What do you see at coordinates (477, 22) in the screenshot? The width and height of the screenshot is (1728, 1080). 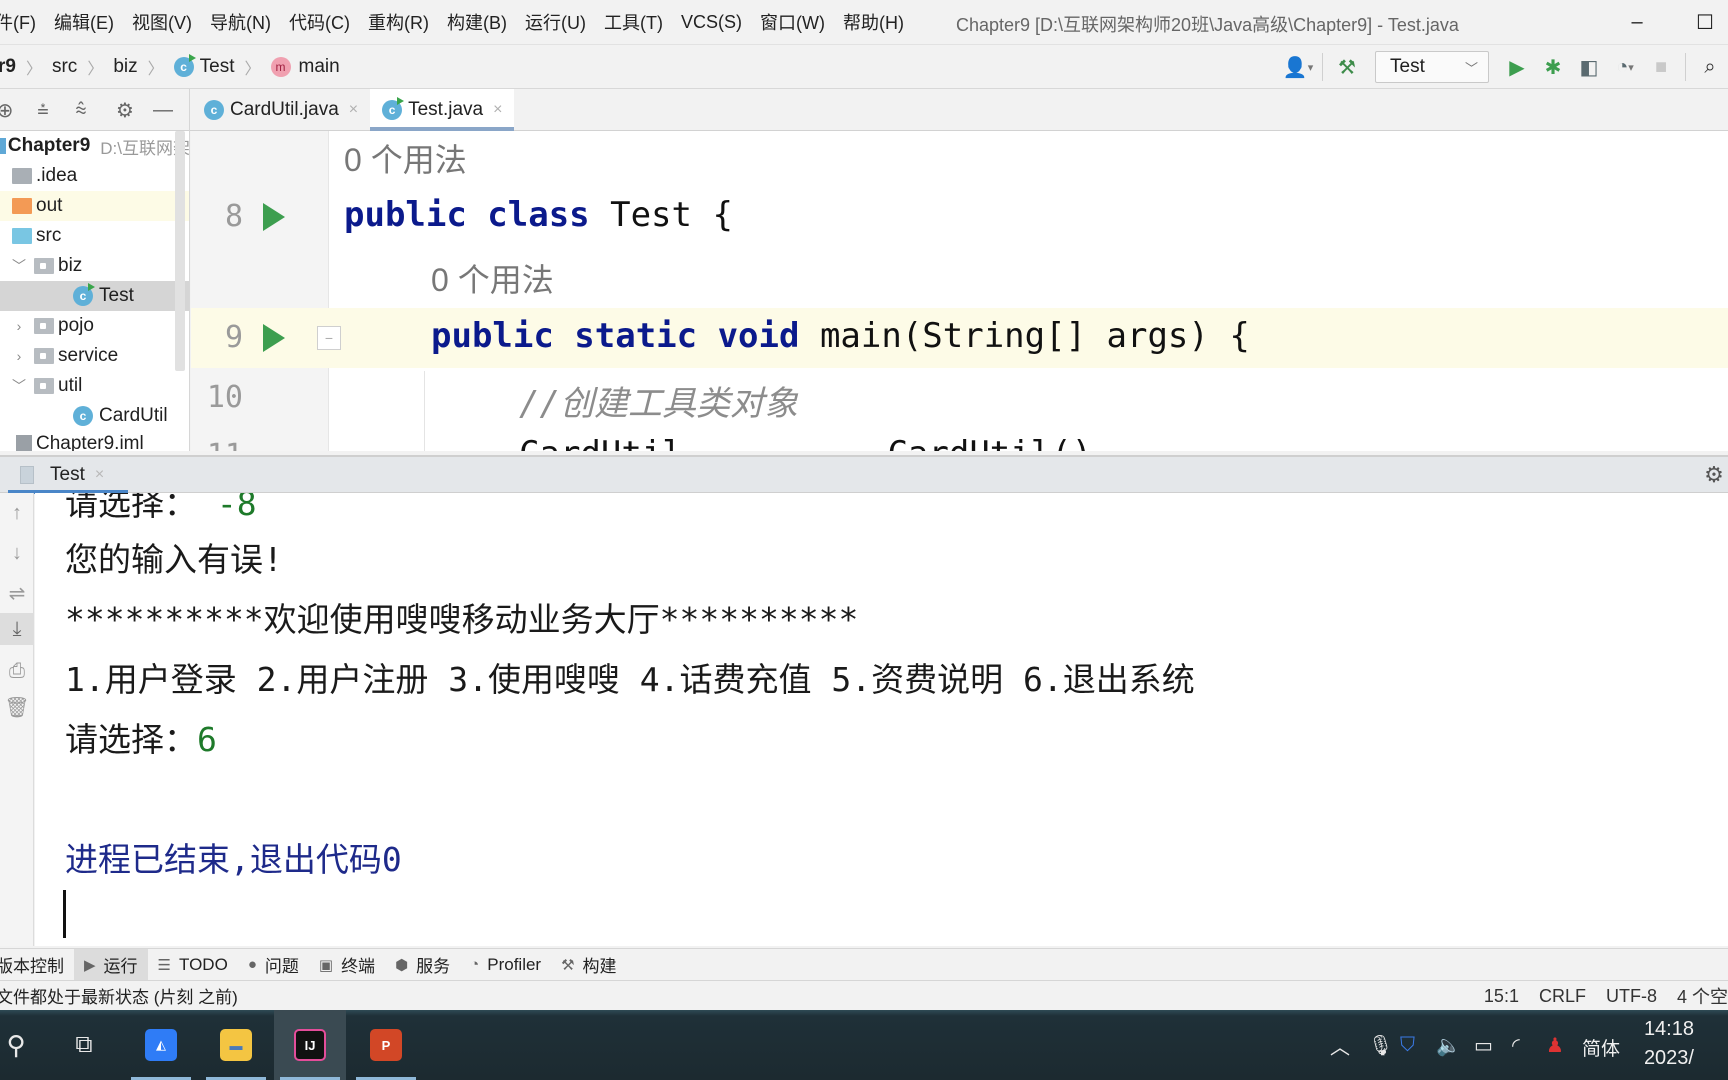 I see `menu-build: 构建(B)` at bounding box center [477, 22].